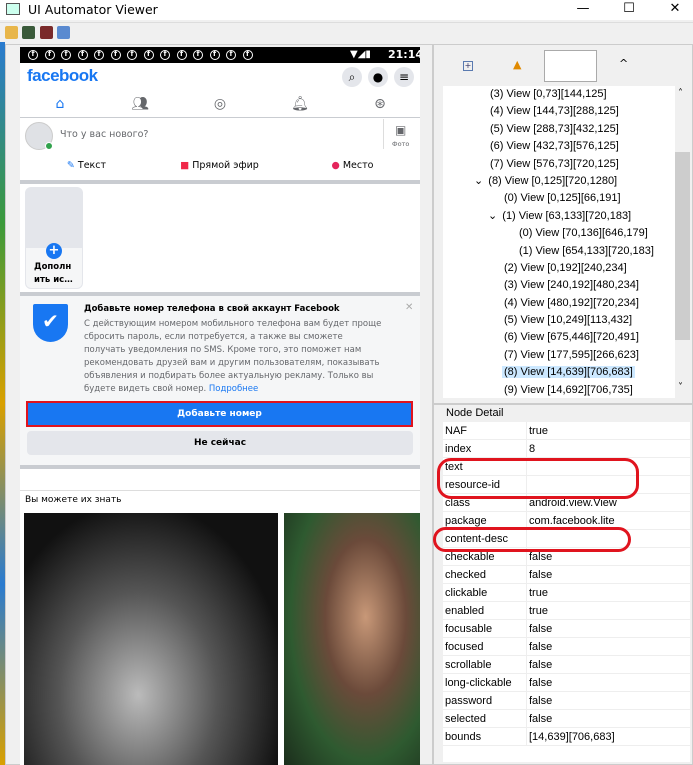 The width and height of the screenshot is (693, 765). Describe the element at coordinates (566, 629) in the screenshot. I see `detail-row: focusable false` at that location.